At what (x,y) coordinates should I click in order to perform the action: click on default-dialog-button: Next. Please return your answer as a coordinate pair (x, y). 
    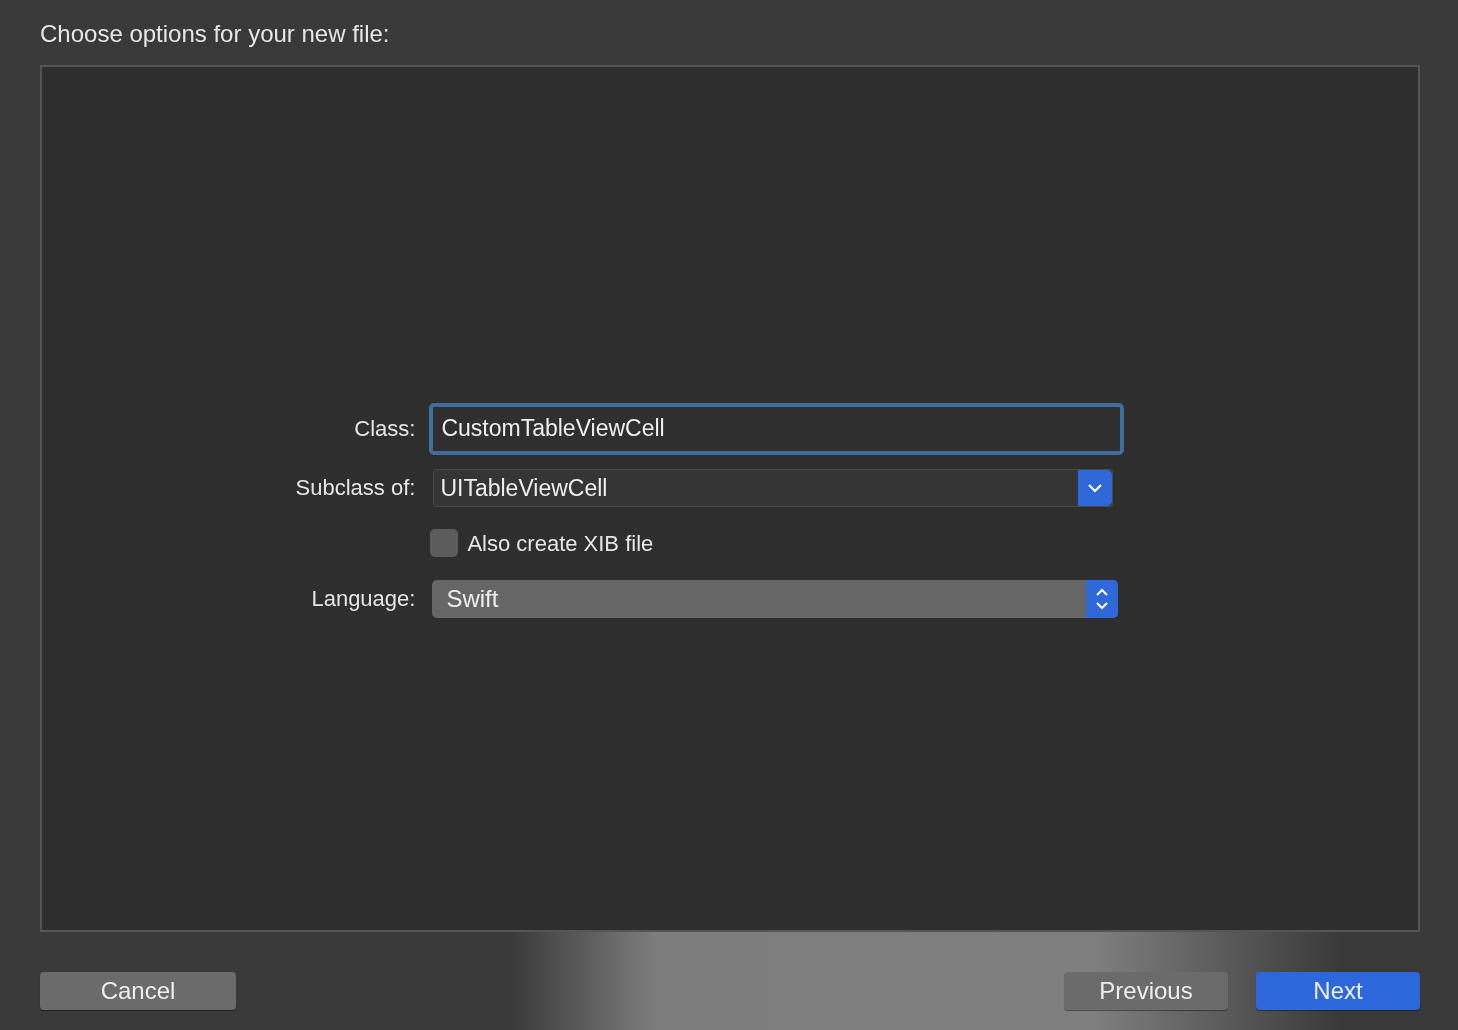
    Looking at the image, I should click on (1338, 991).